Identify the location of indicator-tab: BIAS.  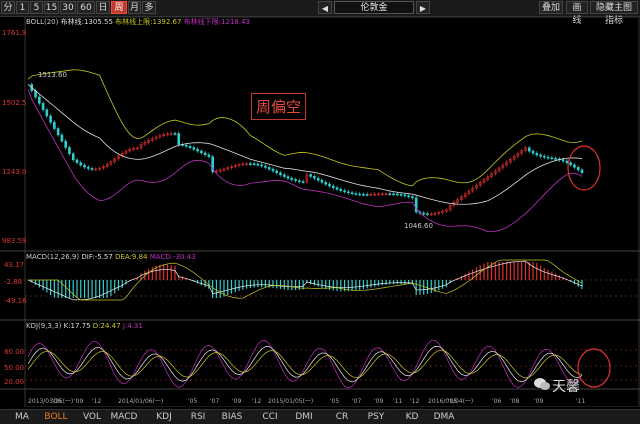
(232, 417).